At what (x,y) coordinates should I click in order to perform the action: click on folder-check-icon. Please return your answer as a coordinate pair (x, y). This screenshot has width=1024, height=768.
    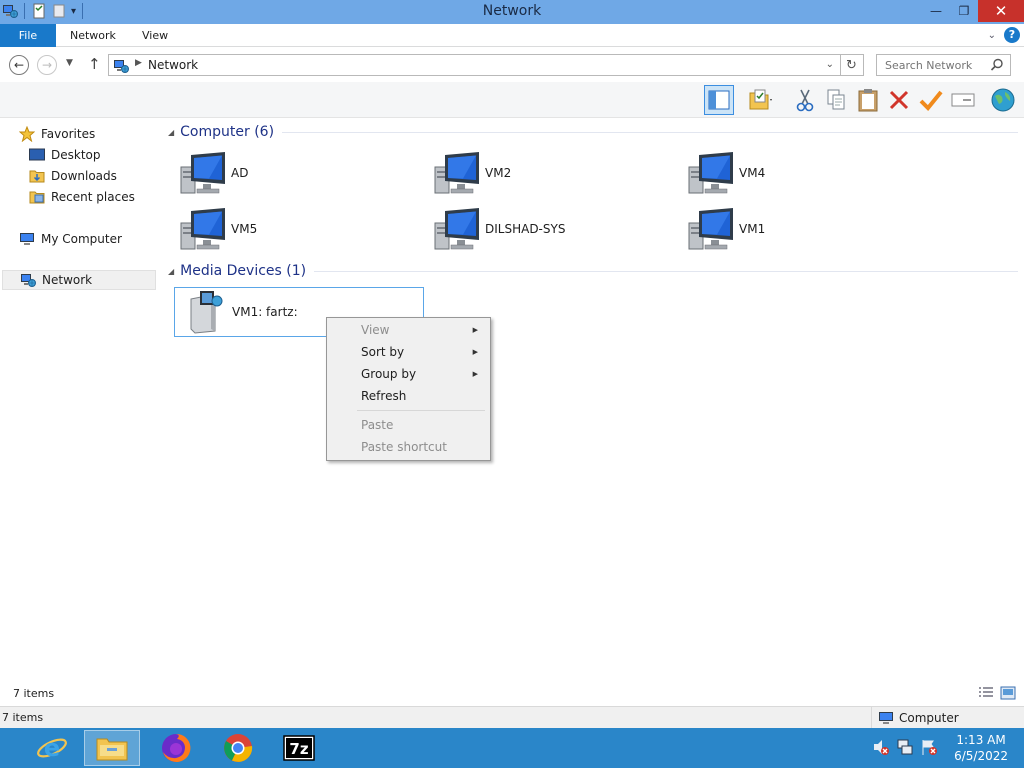
    Looking at the image, I should click on (760, 99).